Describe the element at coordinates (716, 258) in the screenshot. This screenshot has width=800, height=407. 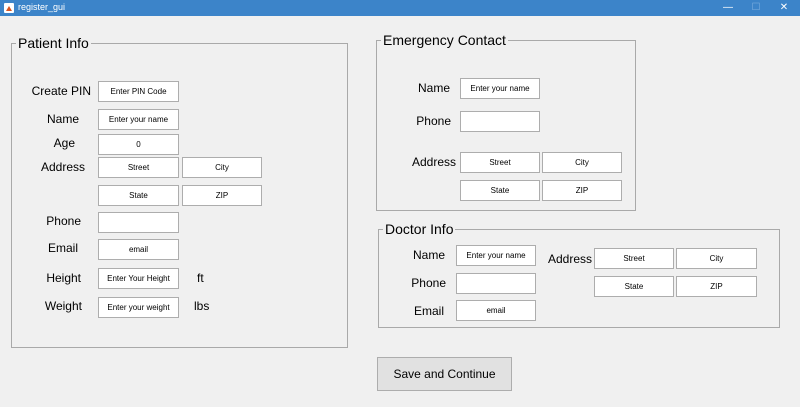
I see `doctor-city-input` at that location.